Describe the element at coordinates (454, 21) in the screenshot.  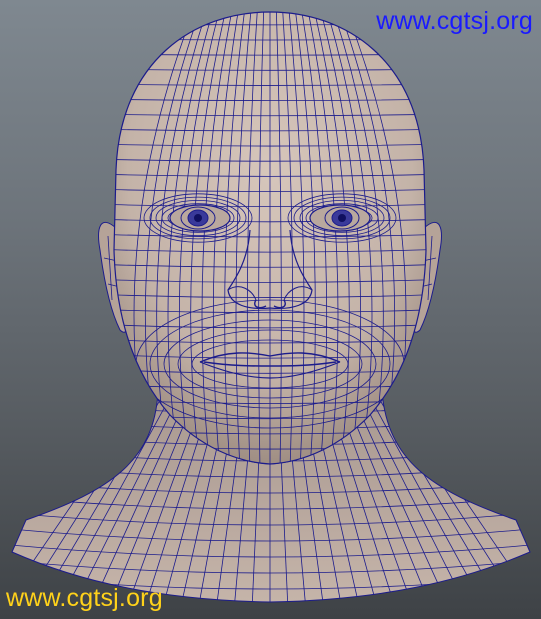
I see `watermark-top-right: www.cgtsj.org` at that location.